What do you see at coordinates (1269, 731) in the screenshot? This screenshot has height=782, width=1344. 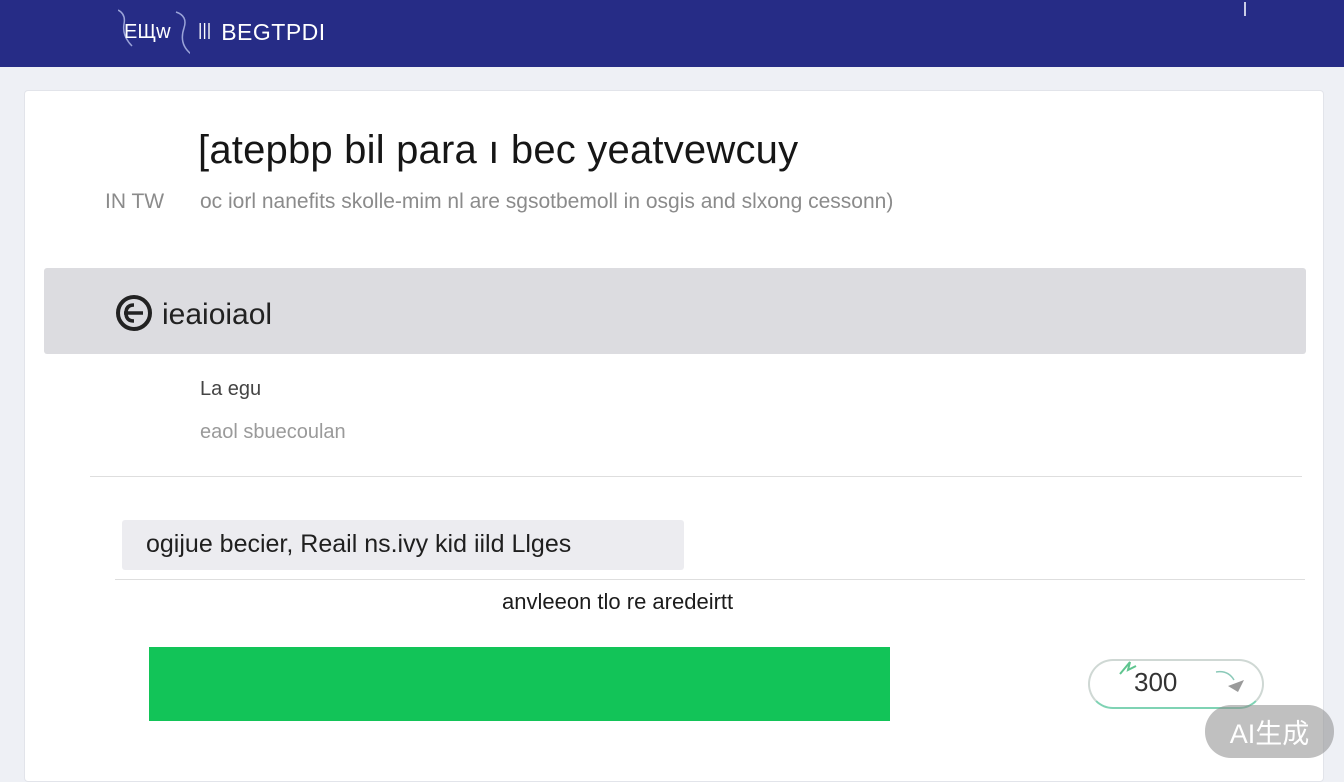 I see `watermark-badge: AI生成` at bounding box center [1269, 731].